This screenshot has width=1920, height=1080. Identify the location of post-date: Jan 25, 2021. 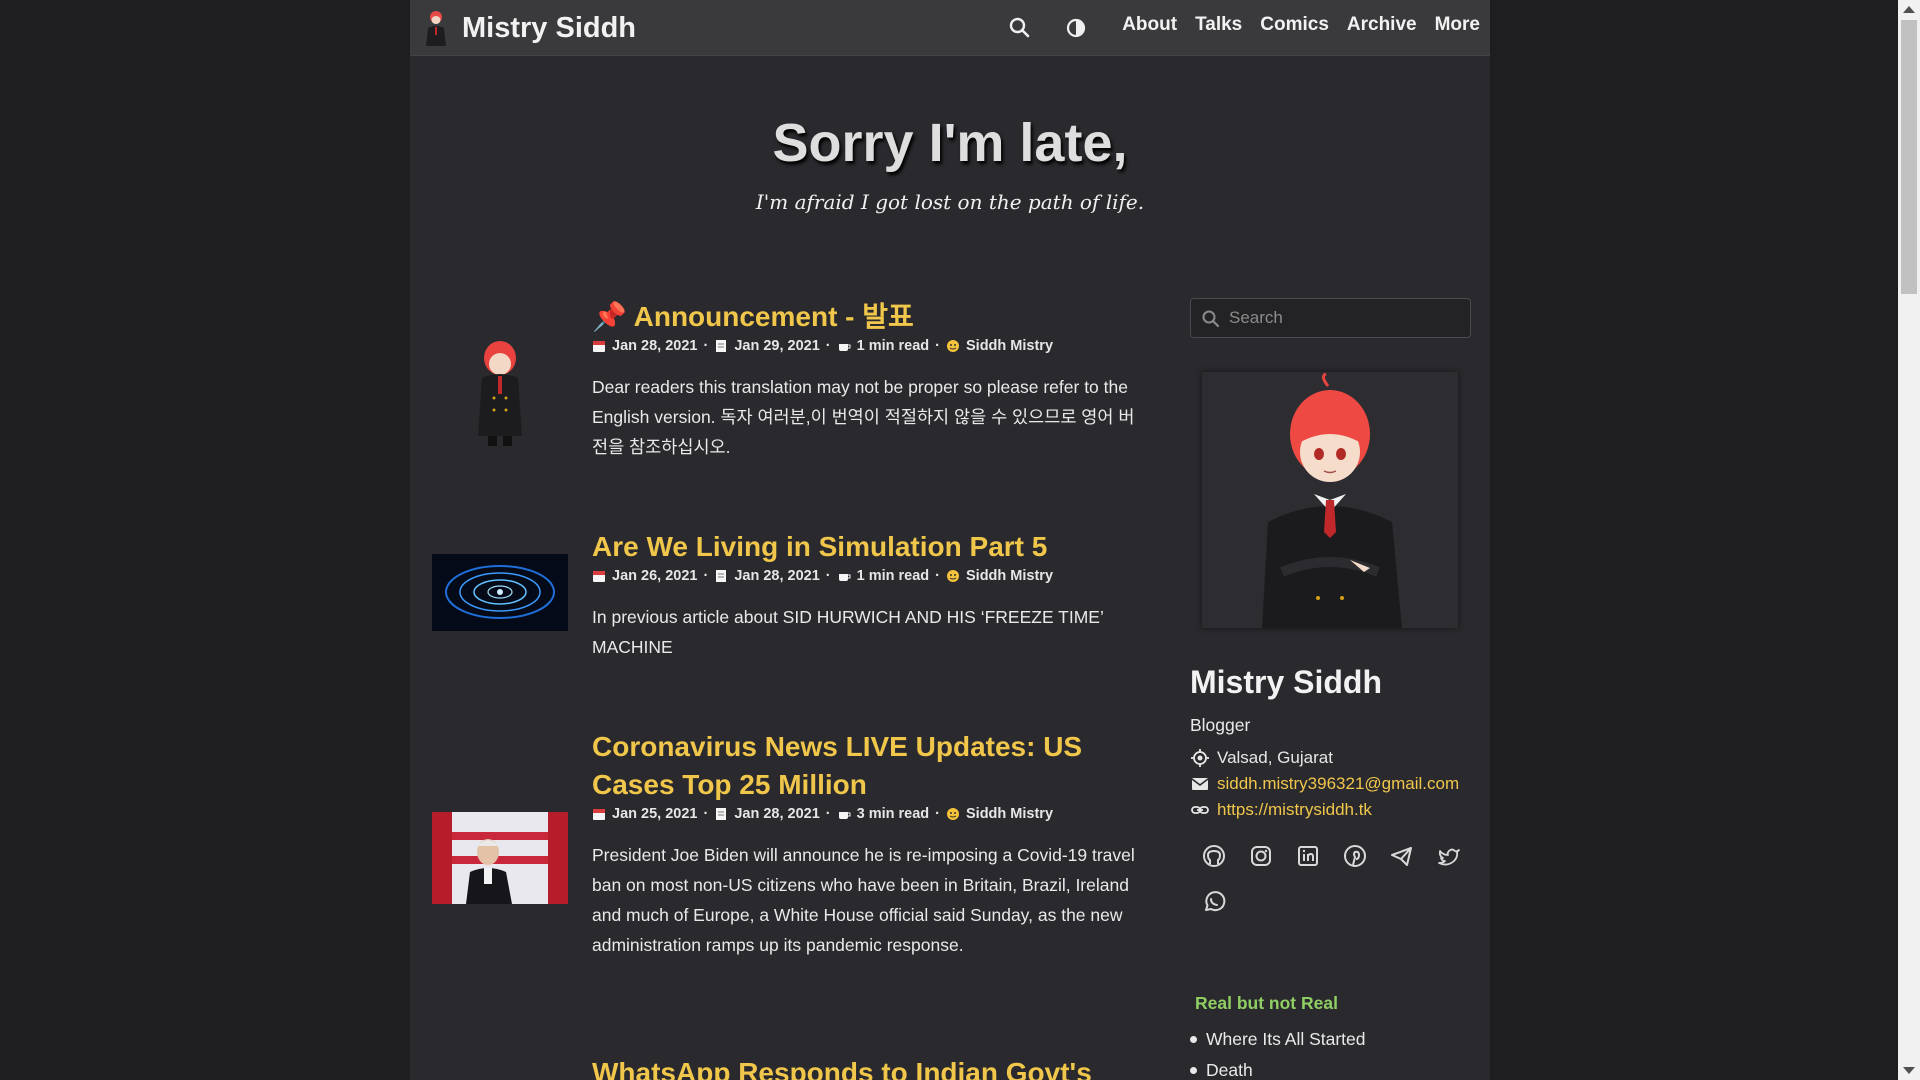
(655, 814).